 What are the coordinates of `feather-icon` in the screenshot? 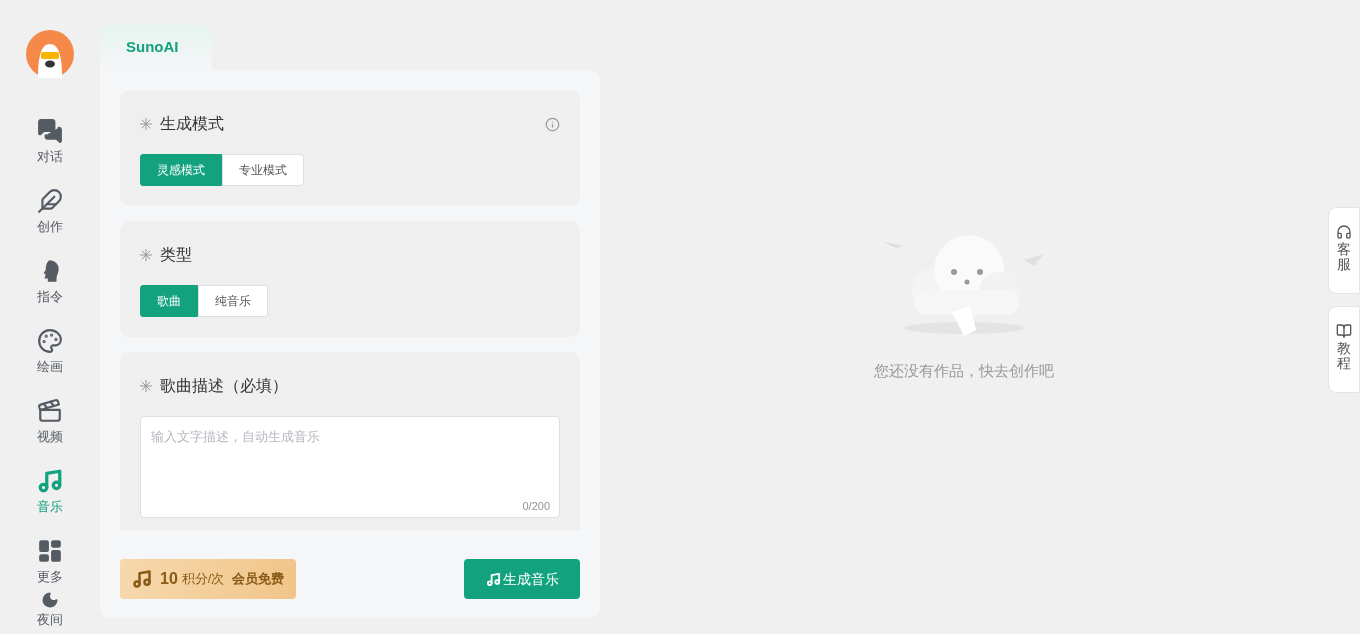 It's located at (50, 201).